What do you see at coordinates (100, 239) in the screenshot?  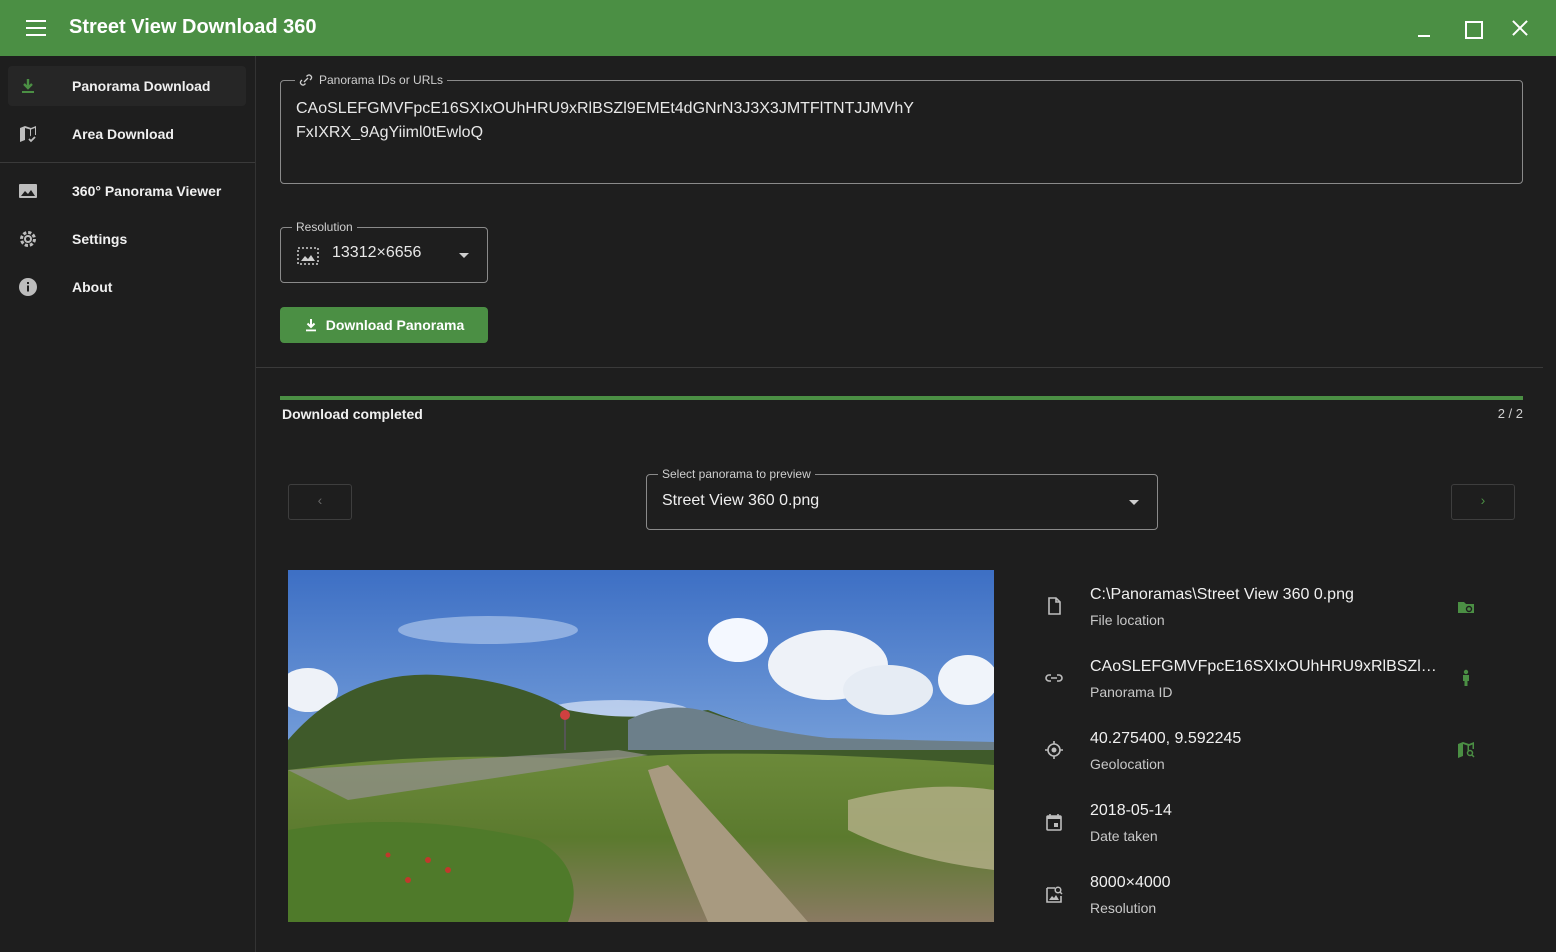 I see `sidebar-item-label: Settings` at bounding box center [100, 239].